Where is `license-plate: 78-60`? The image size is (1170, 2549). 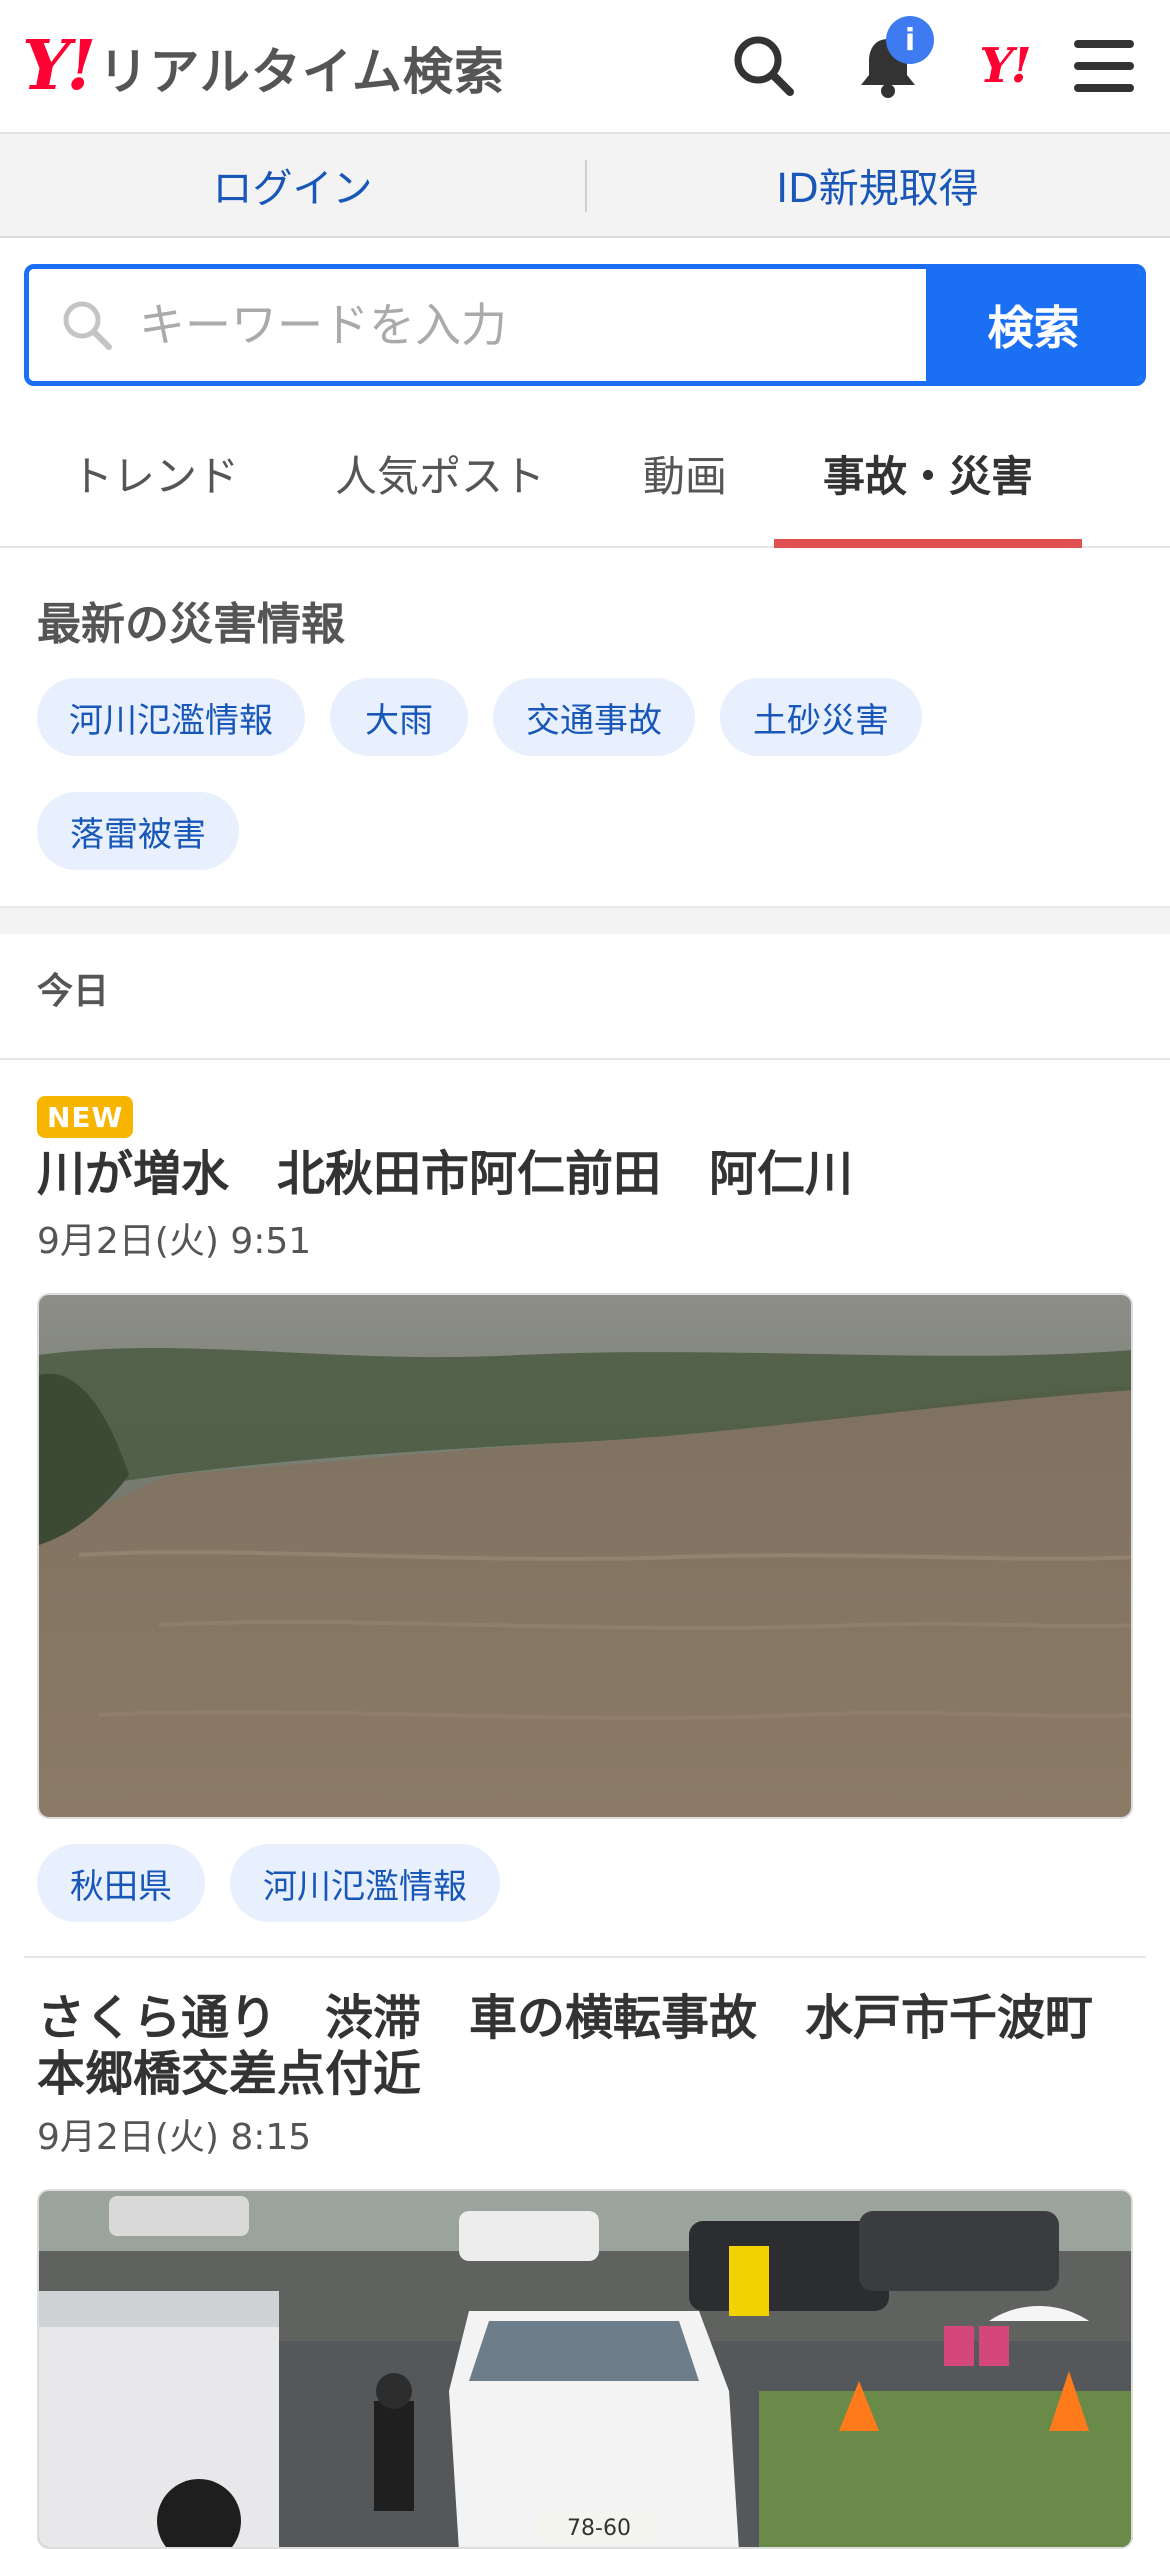 license-plate: 78-60 is located at coordinates (599, 2528).